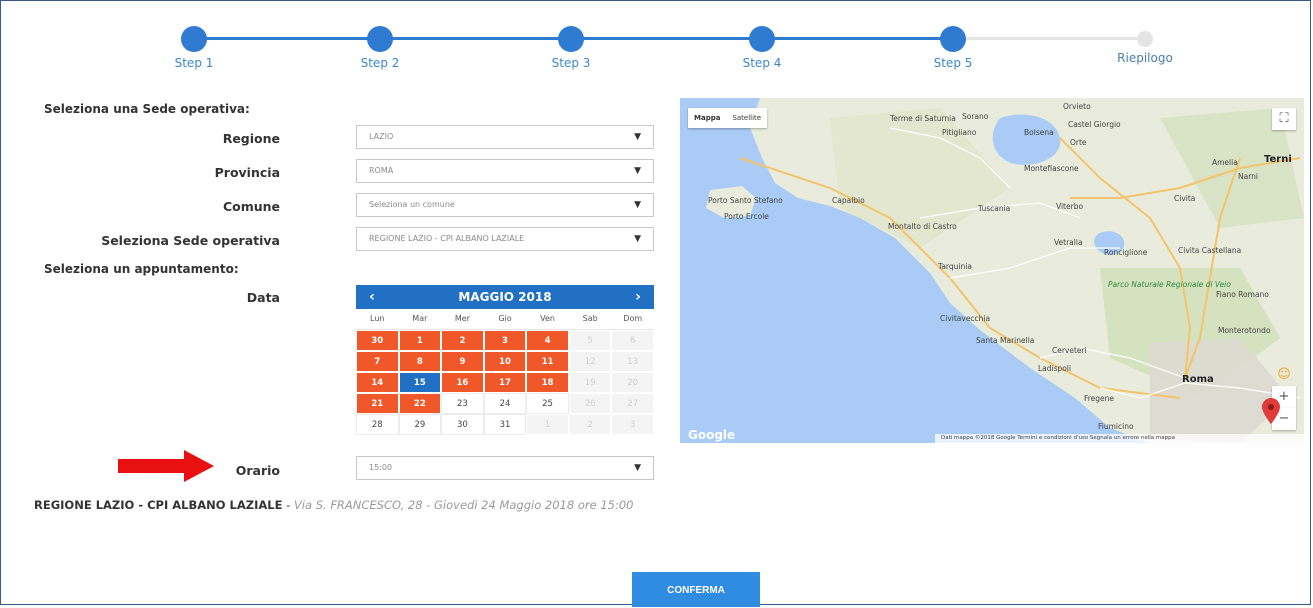  I want to click on calendar-day: 7, so click(377, 361).